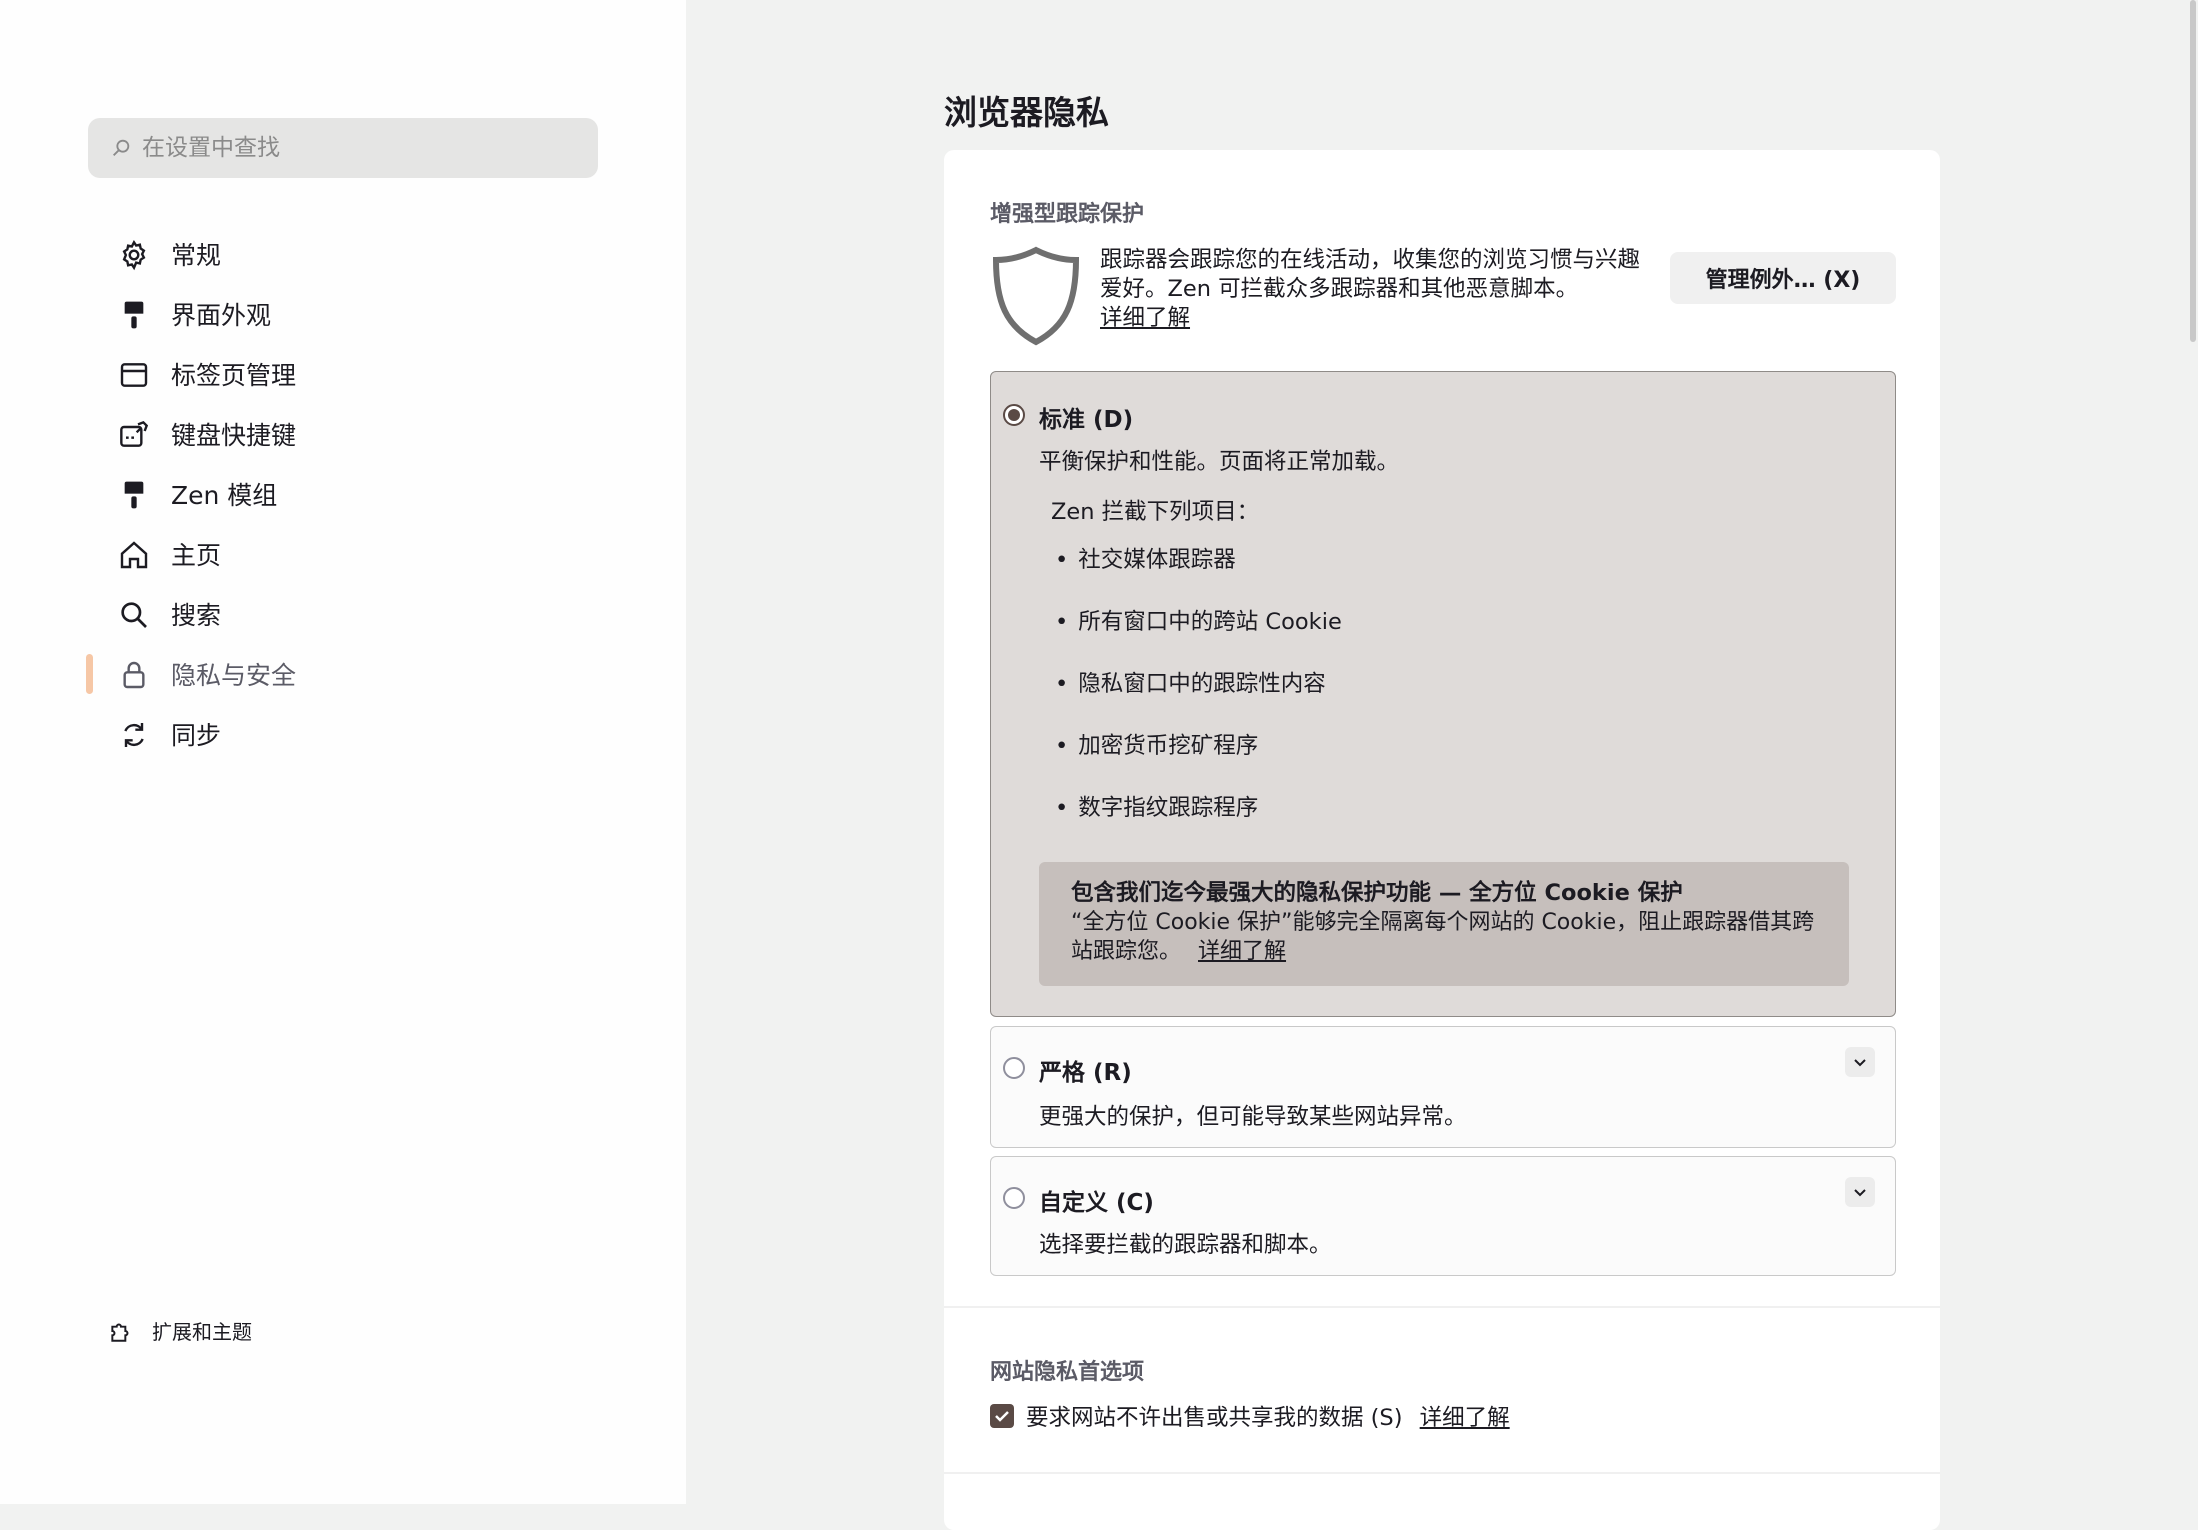 Image resolution: width=2198 pixels, height=1530 pixels. I want to click on extensions-themes-label: 扩展和主题, so click(202, 1332).